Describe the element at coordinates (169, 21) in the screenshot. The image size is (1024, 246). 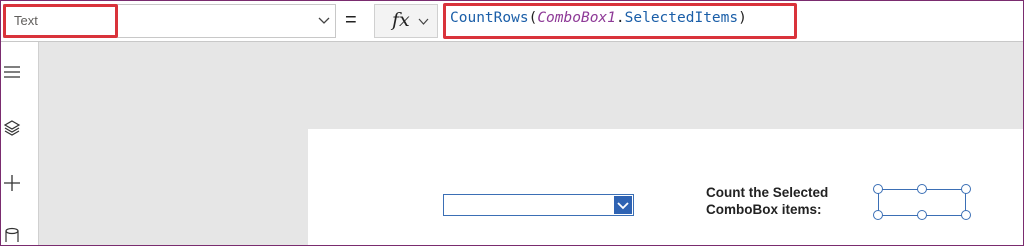
I see `property-dropdown: Text` at that location.